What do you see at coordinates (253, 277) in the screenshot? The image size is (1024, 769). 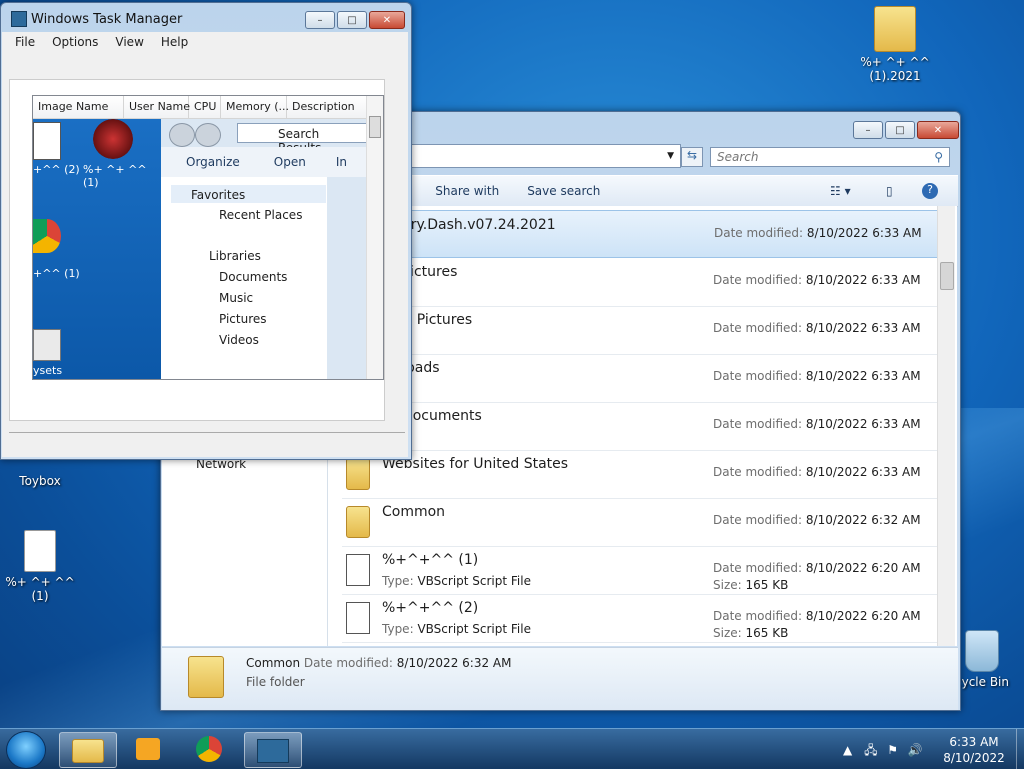 I see `nav-documents: Documents` at bounding box center [253, 277].